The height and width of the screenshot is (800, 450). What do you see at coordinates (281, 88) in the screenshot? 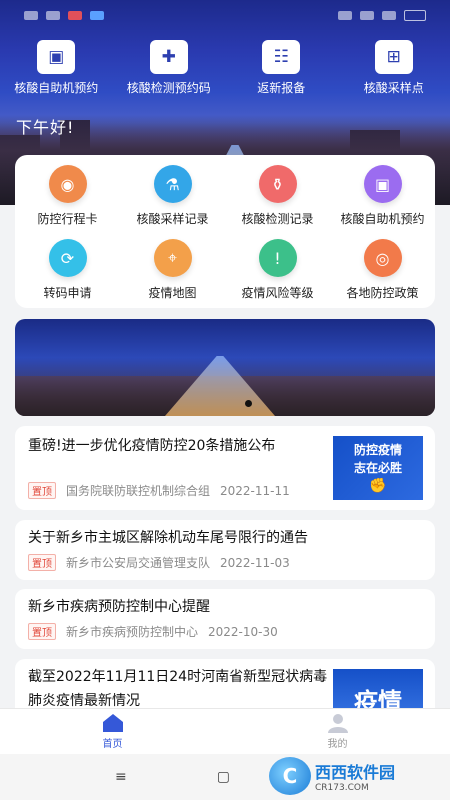
I see `quick-action-label: 返新报备` at bounding box center [281, 88].